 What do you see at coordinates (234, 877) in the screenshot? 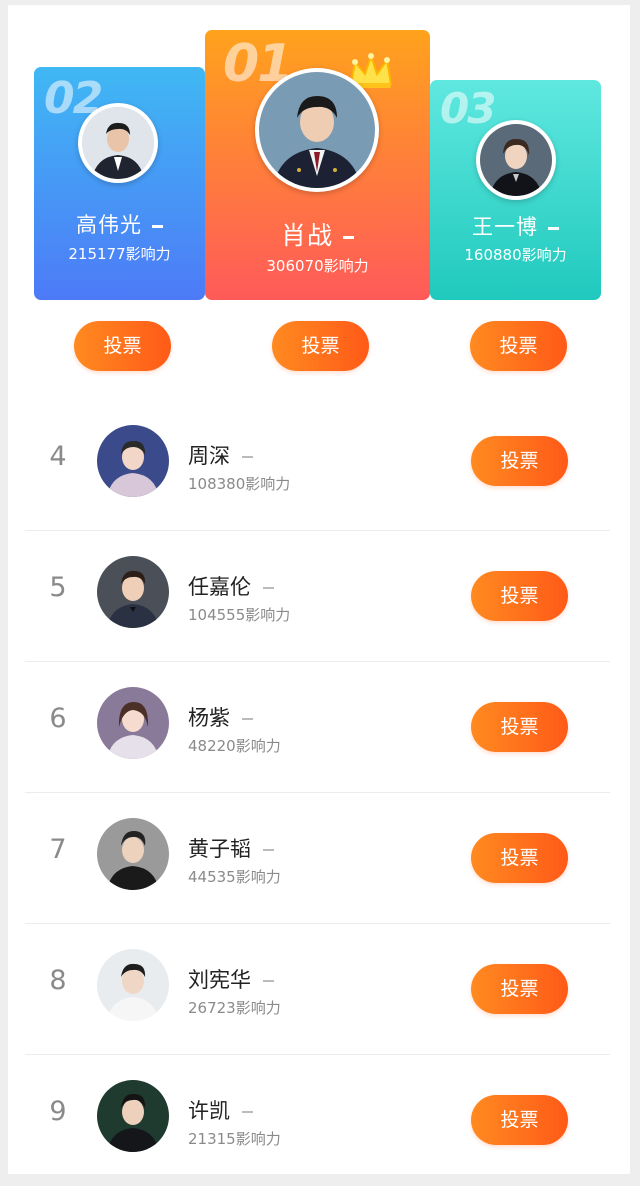
I see `list-score: 44535影响力` at bounding box center [234, 877].